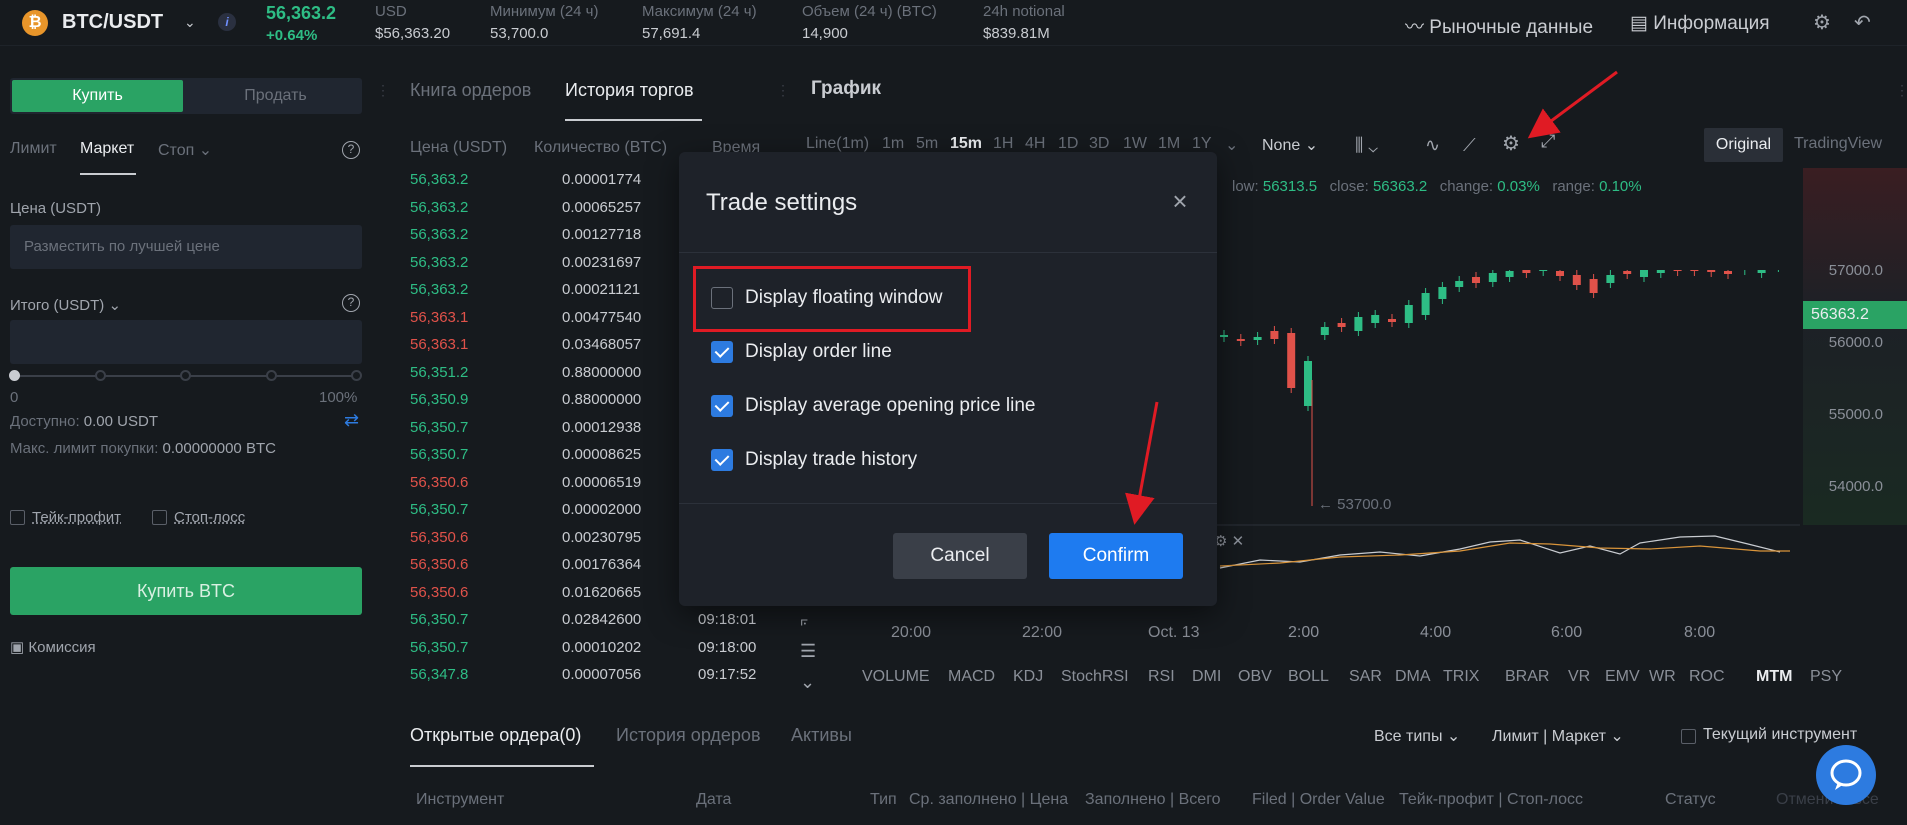 The image size is (1907, 825). Describe the element at coordinates (1371, 297) in the screenshot. I see `annotation-arrows` at that location.